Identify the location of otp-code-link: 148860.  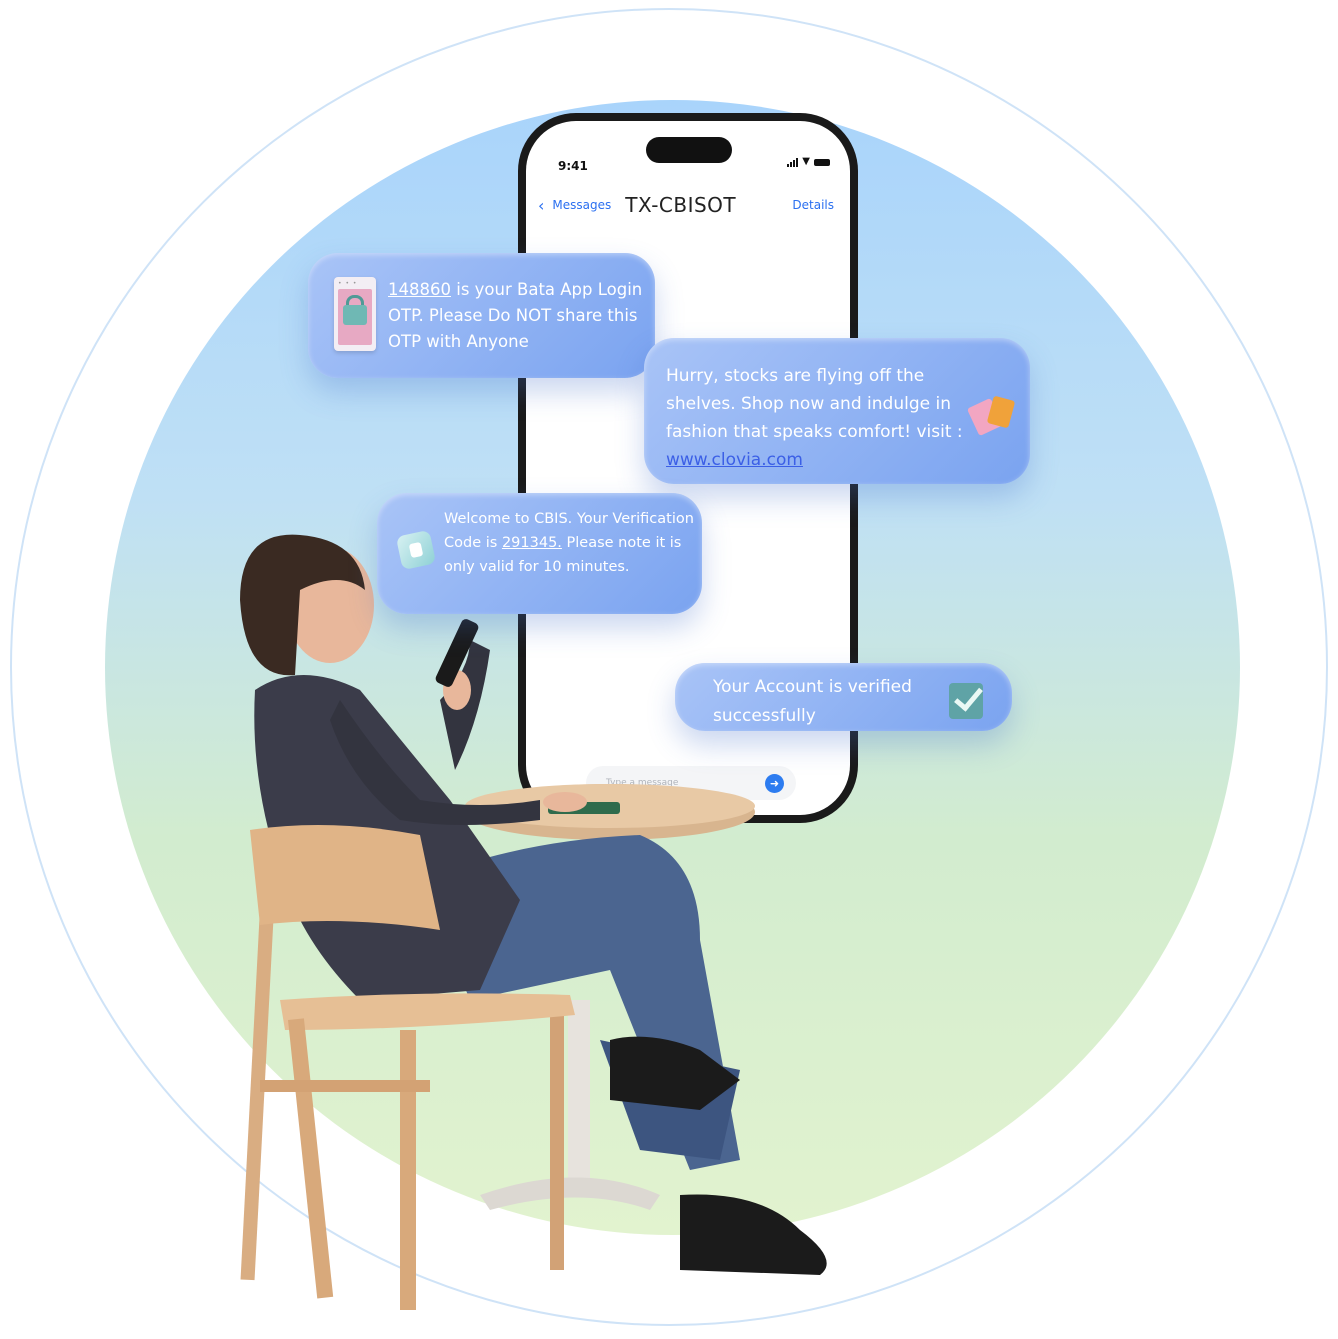
(419, 289).